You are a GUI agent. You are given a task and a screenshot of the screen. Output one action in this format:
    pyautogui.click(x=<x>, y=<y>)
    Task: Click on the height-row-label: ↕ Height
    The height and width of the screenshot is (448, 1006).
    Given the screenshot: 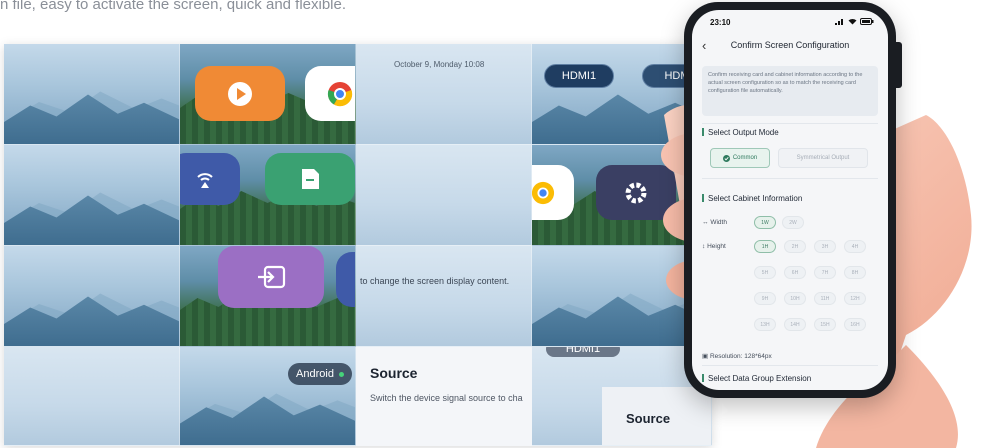 What is the action you would take?
    pyautogui.click(x=714, y=246)
    